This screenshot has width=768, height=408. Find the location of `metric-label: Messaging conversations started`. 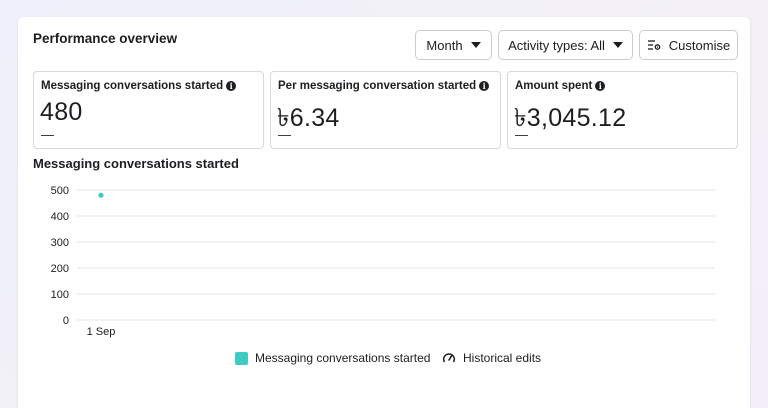

metric-label: Messaging conversations started is located at coordinates (132, 86).